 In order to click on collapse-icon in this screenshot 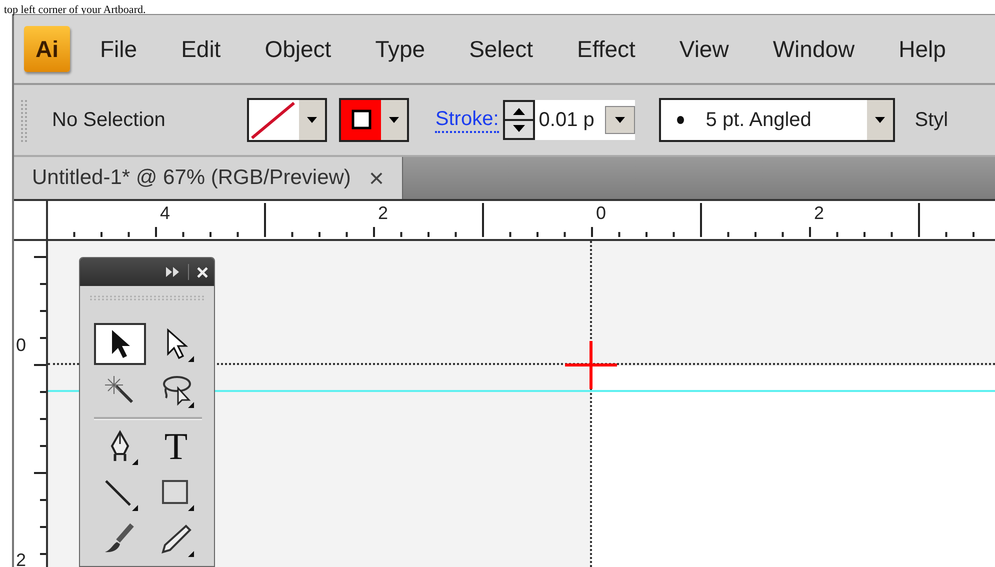, I will do `click(173, 272)`.